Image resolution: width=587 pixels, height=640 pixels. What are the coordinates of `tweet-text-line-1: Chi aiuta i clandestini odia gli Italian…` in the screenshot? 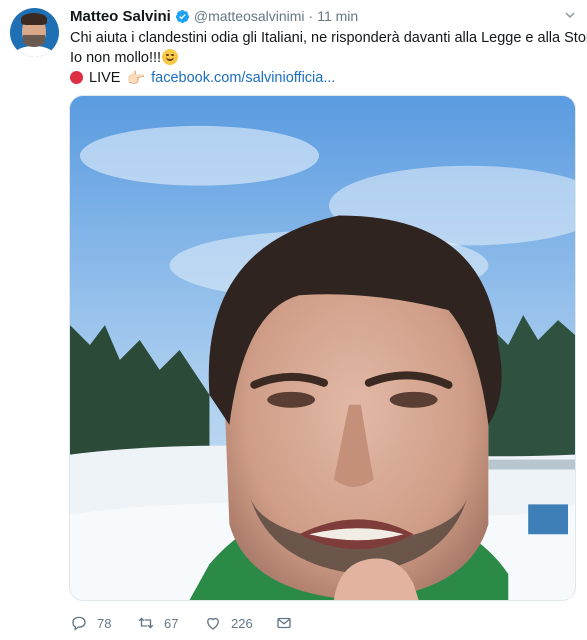 It's located at (328, 38).